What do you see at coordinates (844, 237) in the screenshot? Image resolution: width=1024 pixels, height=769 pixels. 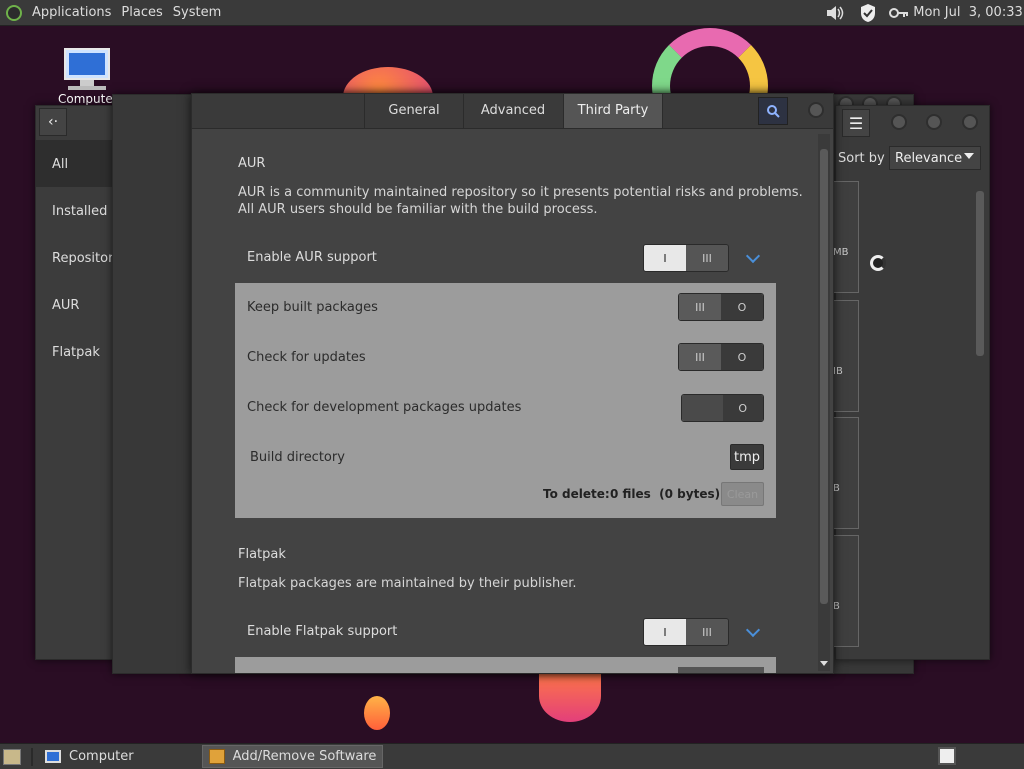 I see `package-card: MB` at bounding box center [844, 237].